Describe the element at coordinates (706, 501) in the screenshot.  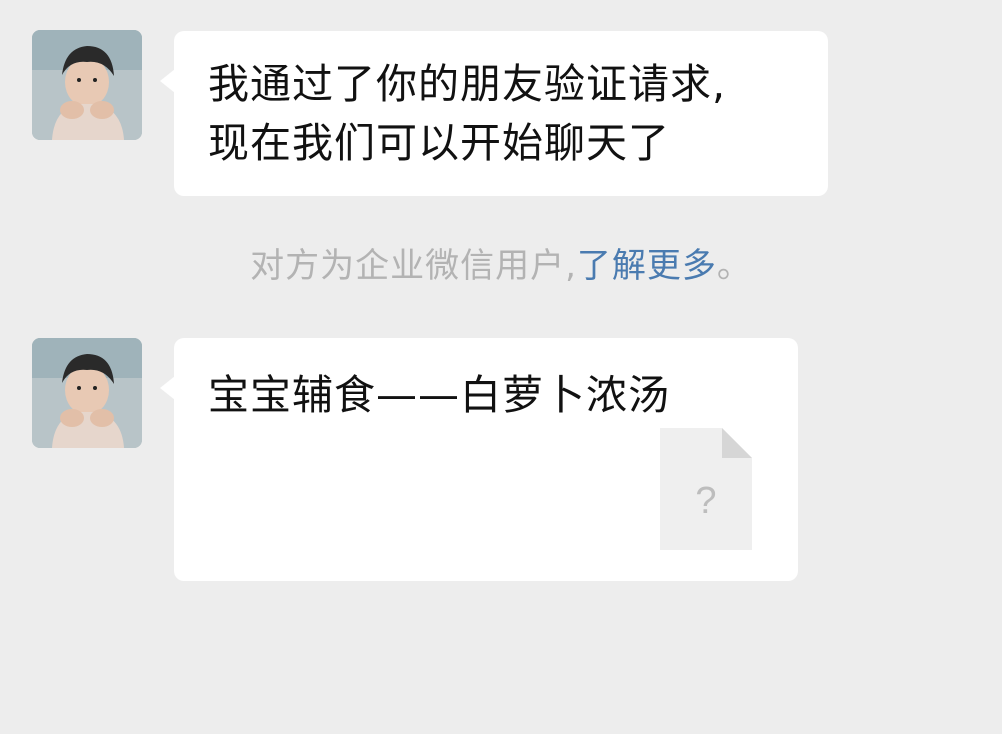
I see `file-question-mark: ?` at that location.